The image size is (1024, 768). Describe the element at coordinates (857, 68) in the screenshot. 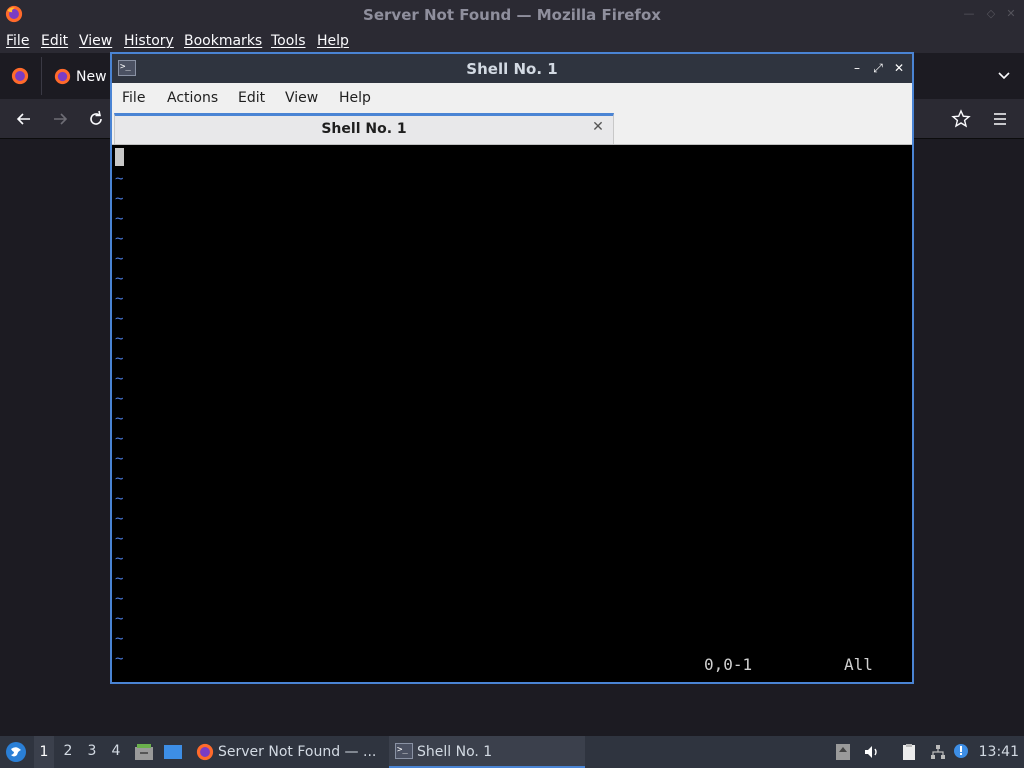

I see `minimize-icon: –` at that location.